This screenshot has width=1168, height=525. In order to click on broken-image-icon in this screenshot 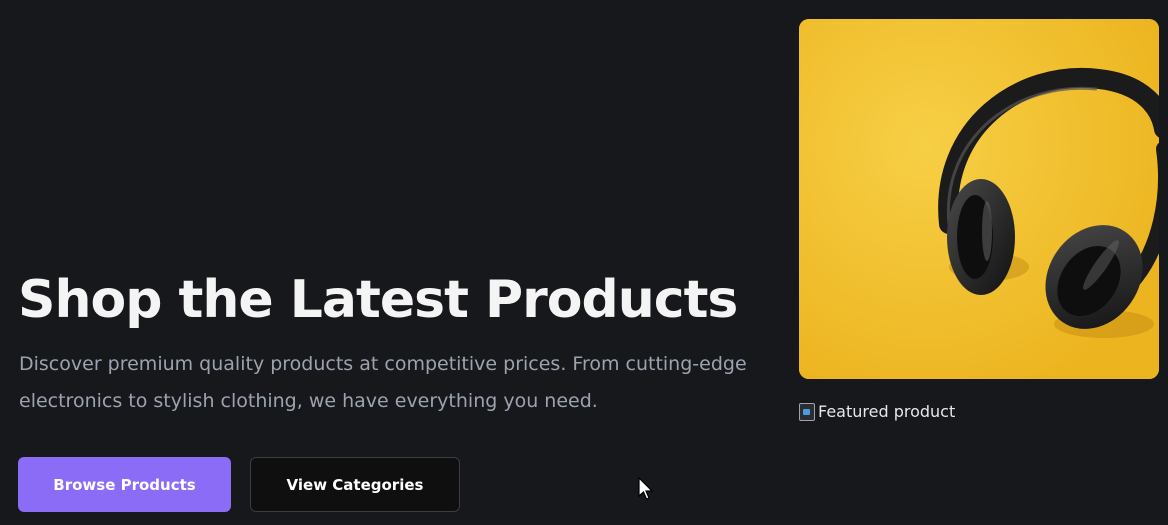, I will do `click(807, 412)`.